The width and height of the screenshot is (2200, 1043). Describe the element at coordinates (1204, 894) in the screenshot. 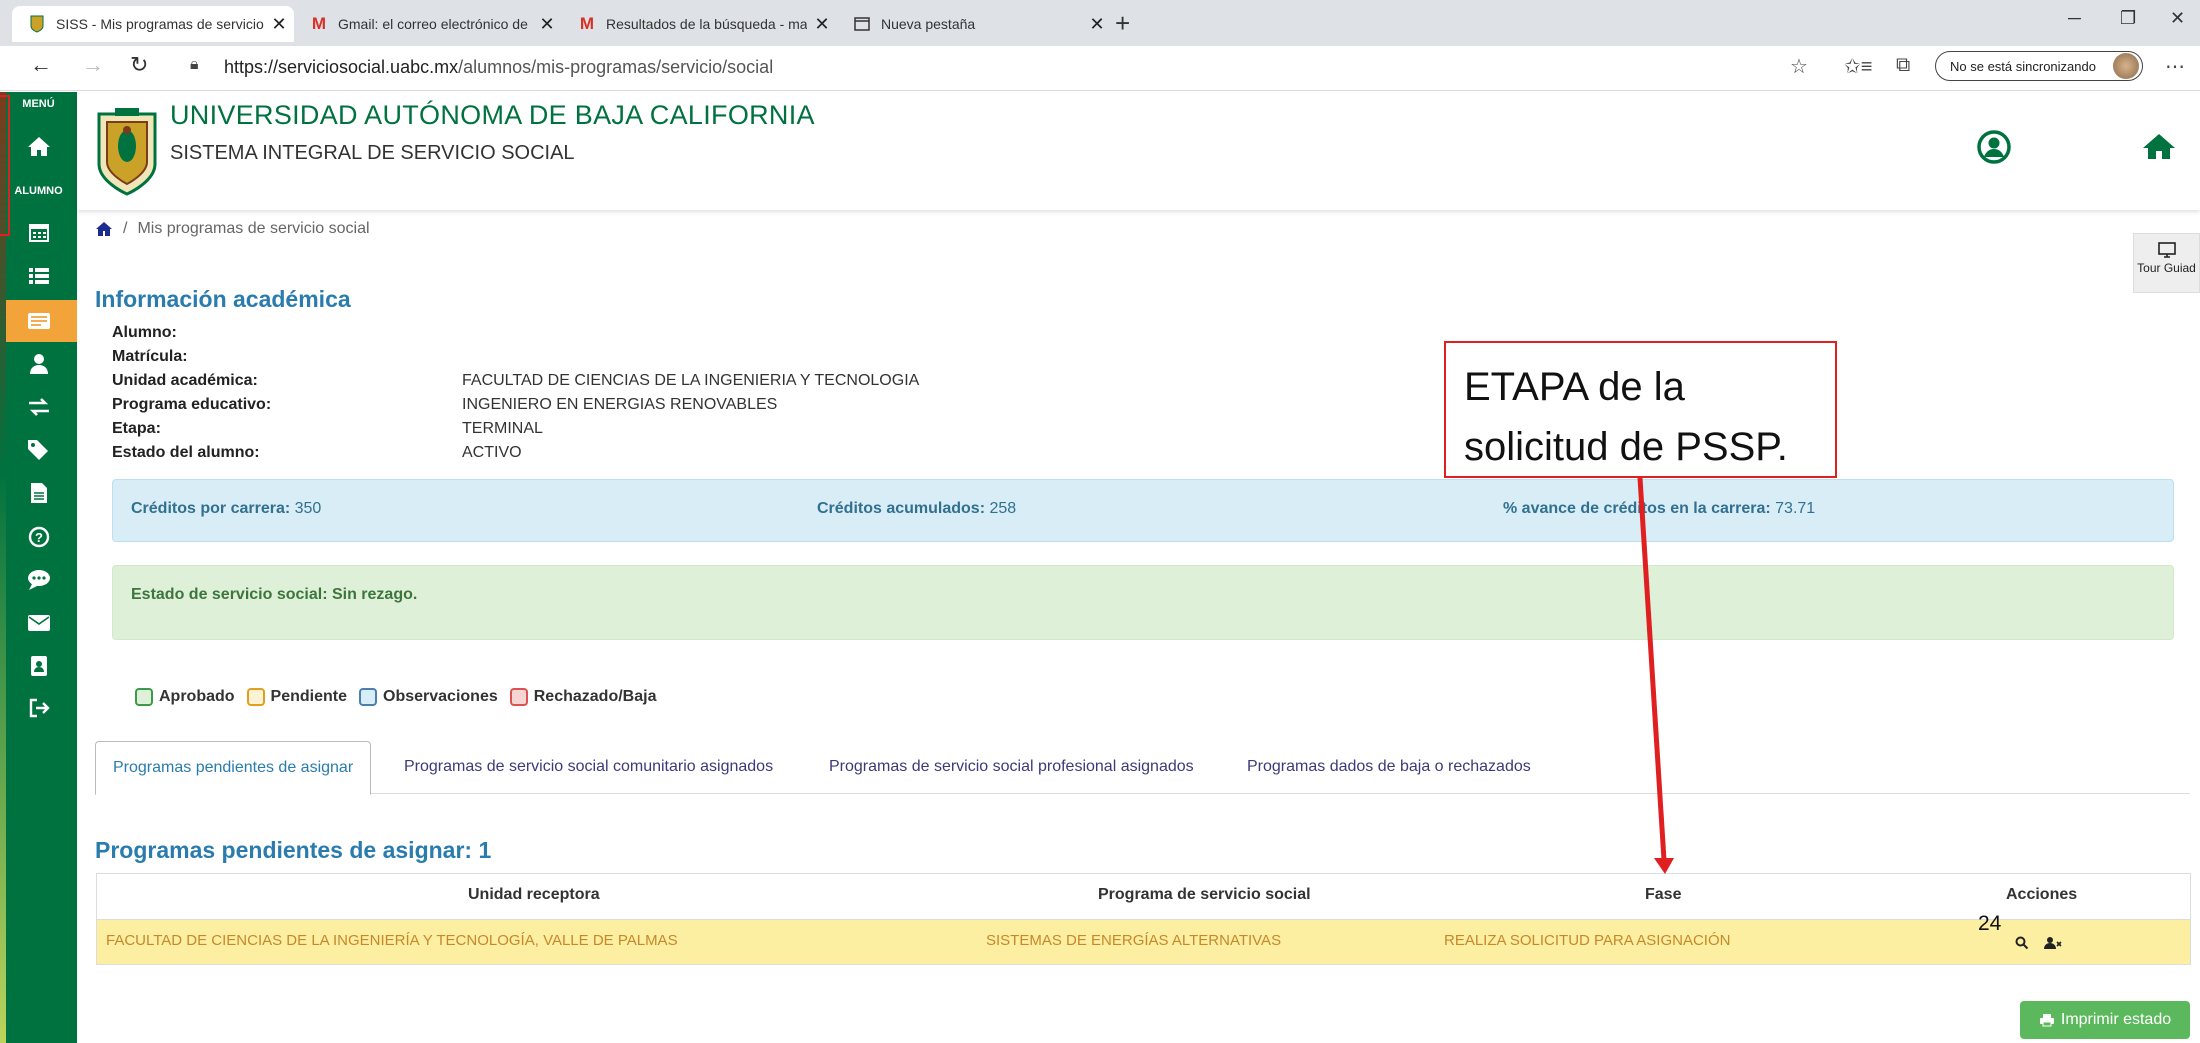

I see `column-header: Programa de servicio social` at that location.